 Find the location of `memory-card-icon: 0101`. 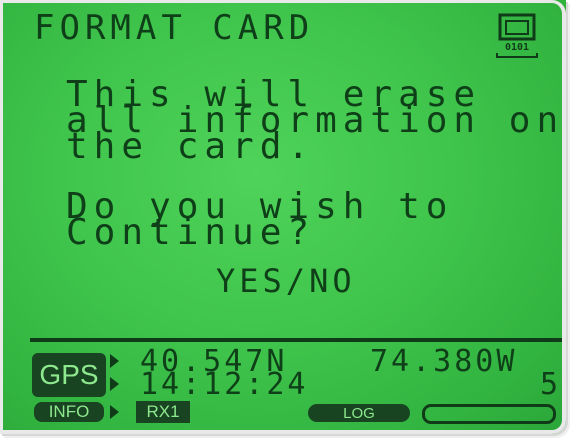

memory-card-icon: 0101 is located at coordinates (517, 35).